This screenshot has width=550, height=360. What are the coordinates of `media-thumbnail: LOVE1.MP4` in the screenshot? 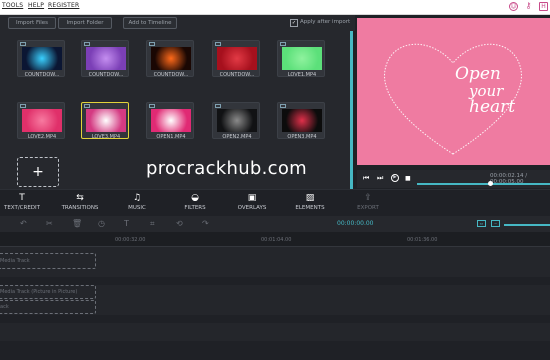 It's located at (301, 59).